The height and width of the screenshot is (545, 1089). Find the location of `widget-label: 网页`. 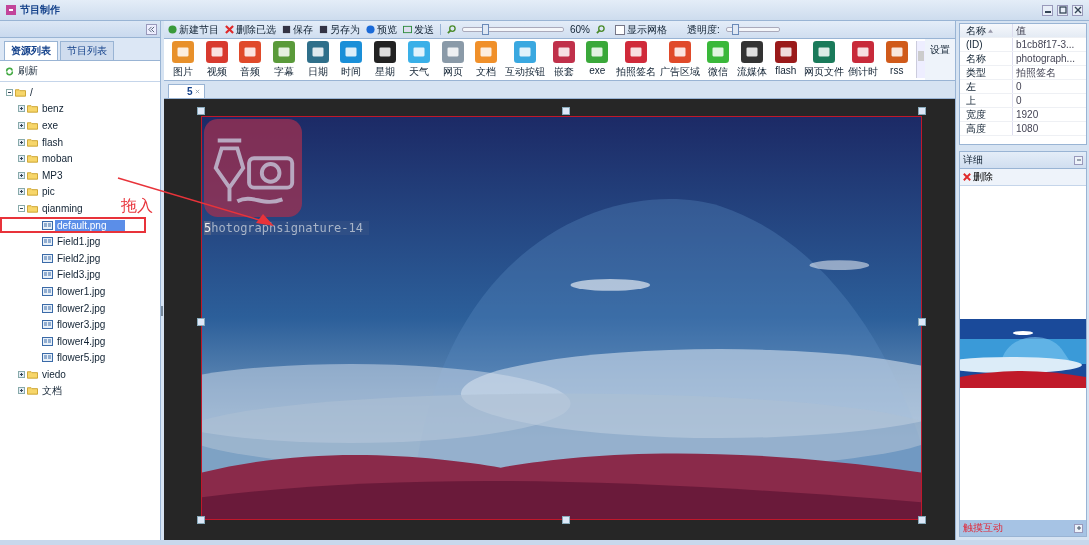

widget-label: 网页 is located at coordinates (452, 72).